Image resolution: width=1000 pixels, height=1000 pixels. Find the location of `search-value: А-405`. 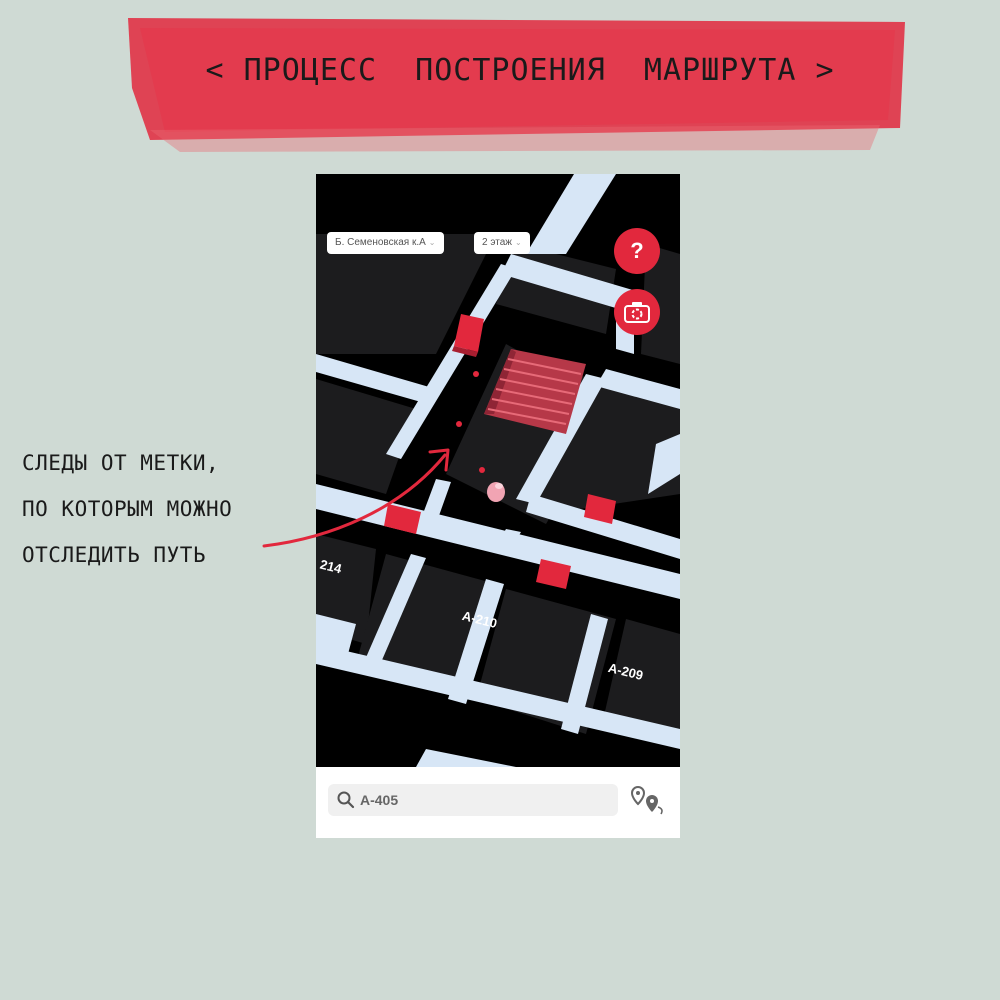

search-value: А-405 is located at coordinates (379, 800).